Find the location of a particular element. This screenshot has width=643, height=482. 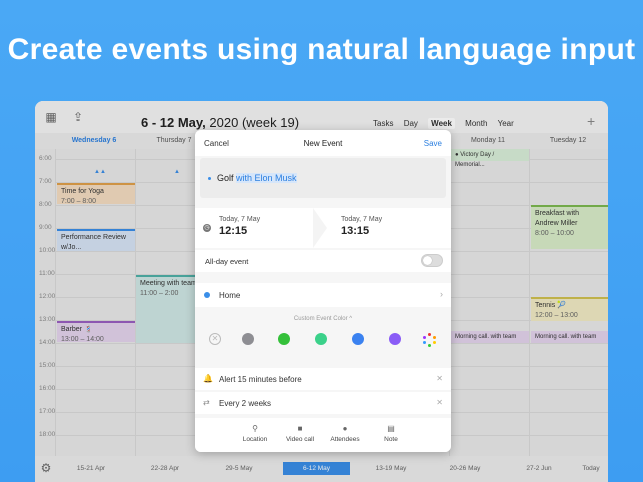

note-icon: ▤ is located at coordinates (391, 428).